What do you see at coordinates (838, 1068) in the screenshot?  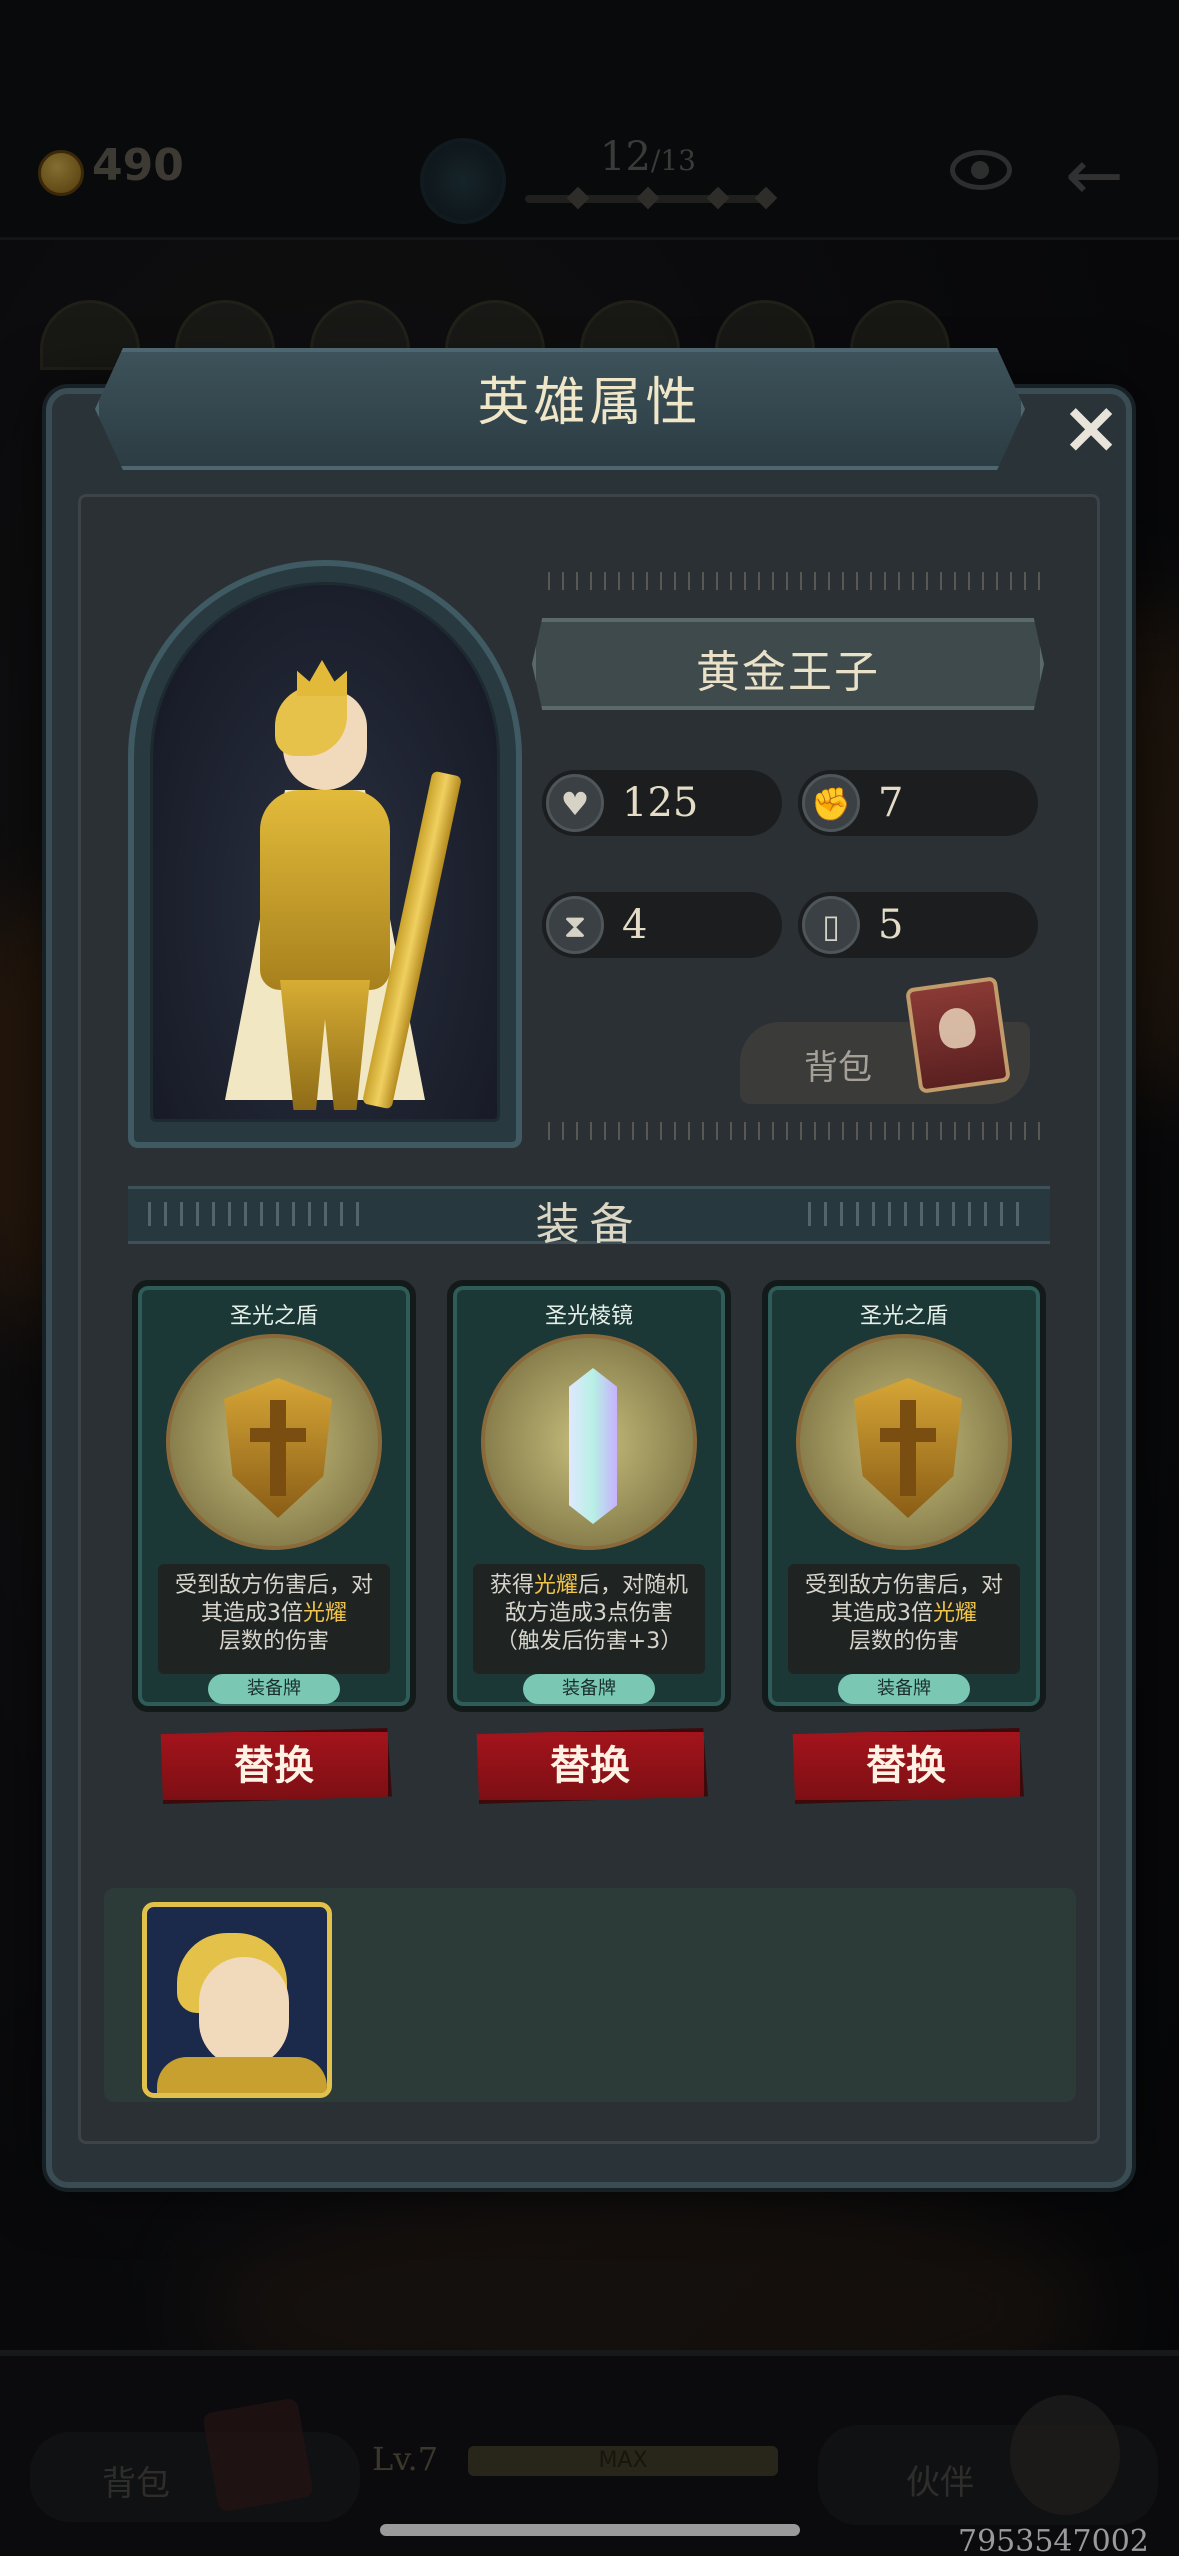 I see `bag-button-label: 背包` at bounding box center [838, 1068].